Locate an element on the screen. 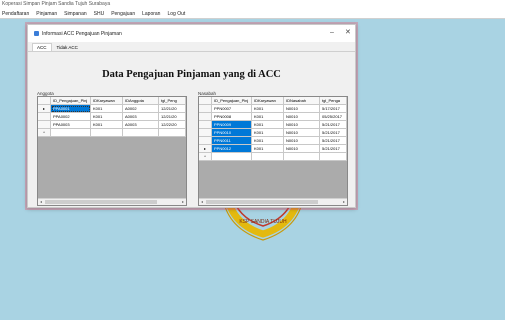 The width and height of the screenshot is (505, 320). table-cell: 5/17/2017 is located at coordinates (333, 109).